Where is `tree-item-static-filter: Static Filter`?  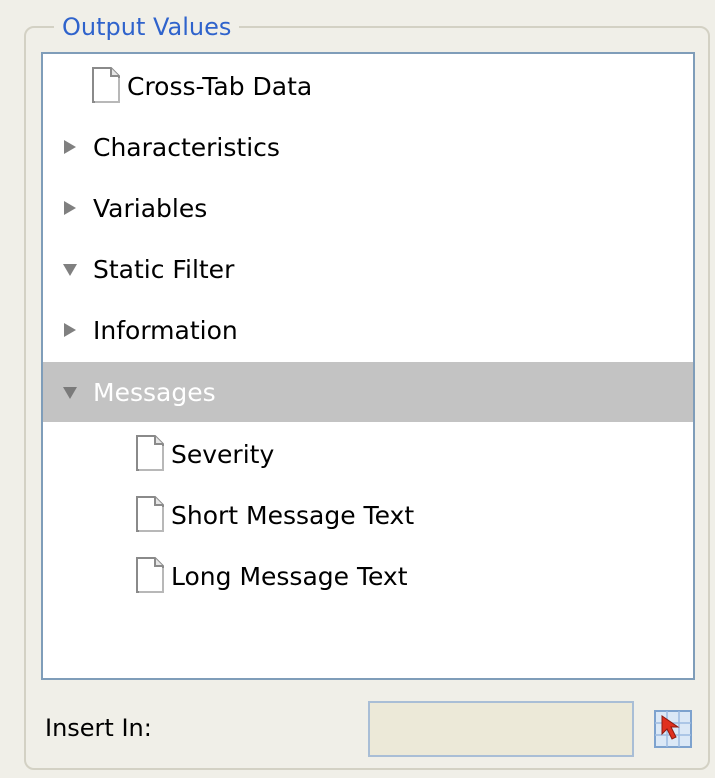 tree-item-static-filter: Static Filter is located at coordinates (368, 269).